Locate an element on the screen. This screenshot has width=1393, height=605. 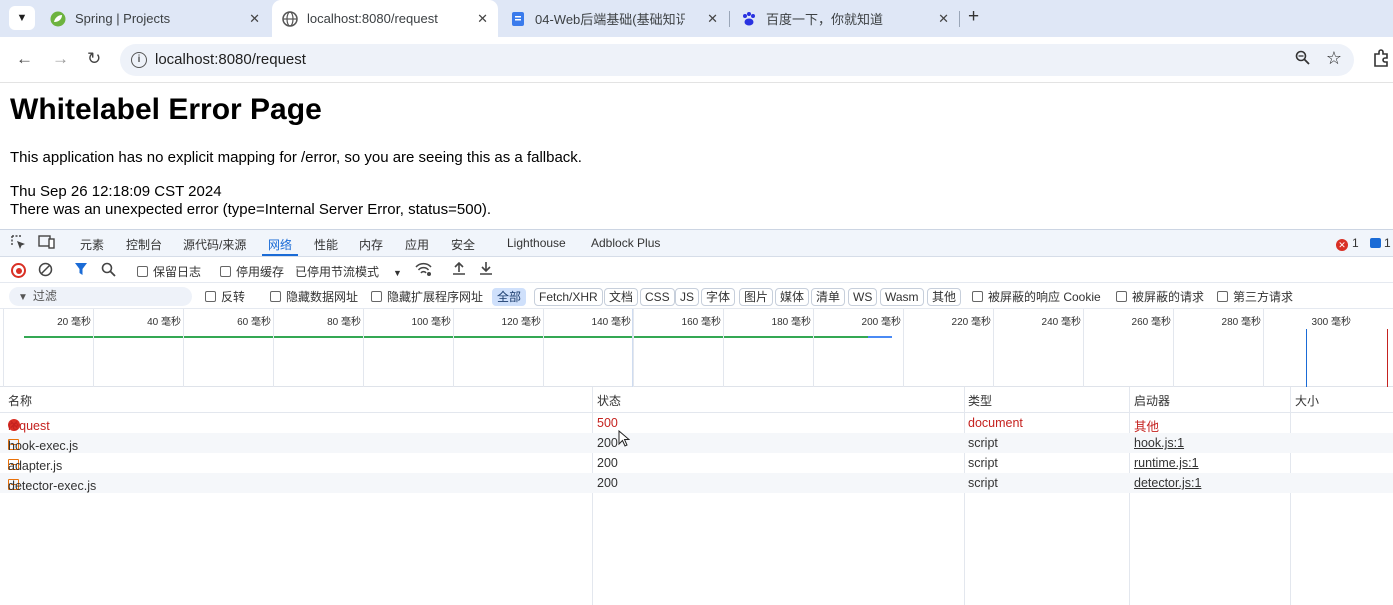
hide-data-urls-label: 隐藏数据网址 is located at coordinates (322, 297).